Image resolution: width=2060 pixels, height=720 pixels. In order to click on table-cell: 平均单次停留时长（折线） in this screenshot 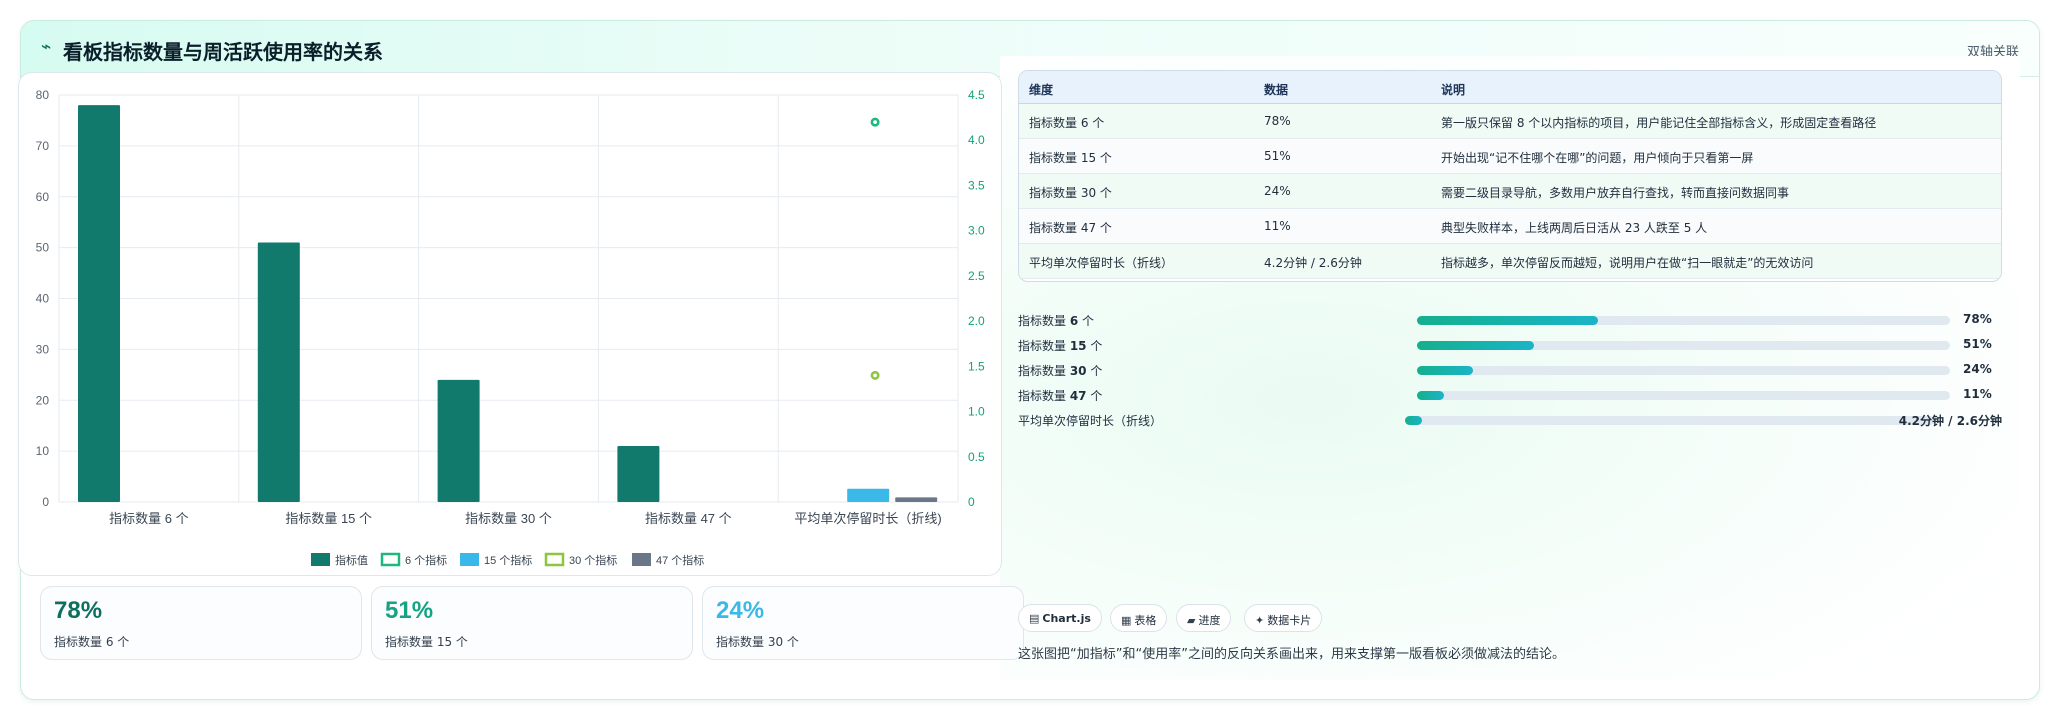, I will do `click(1101, 263)`.